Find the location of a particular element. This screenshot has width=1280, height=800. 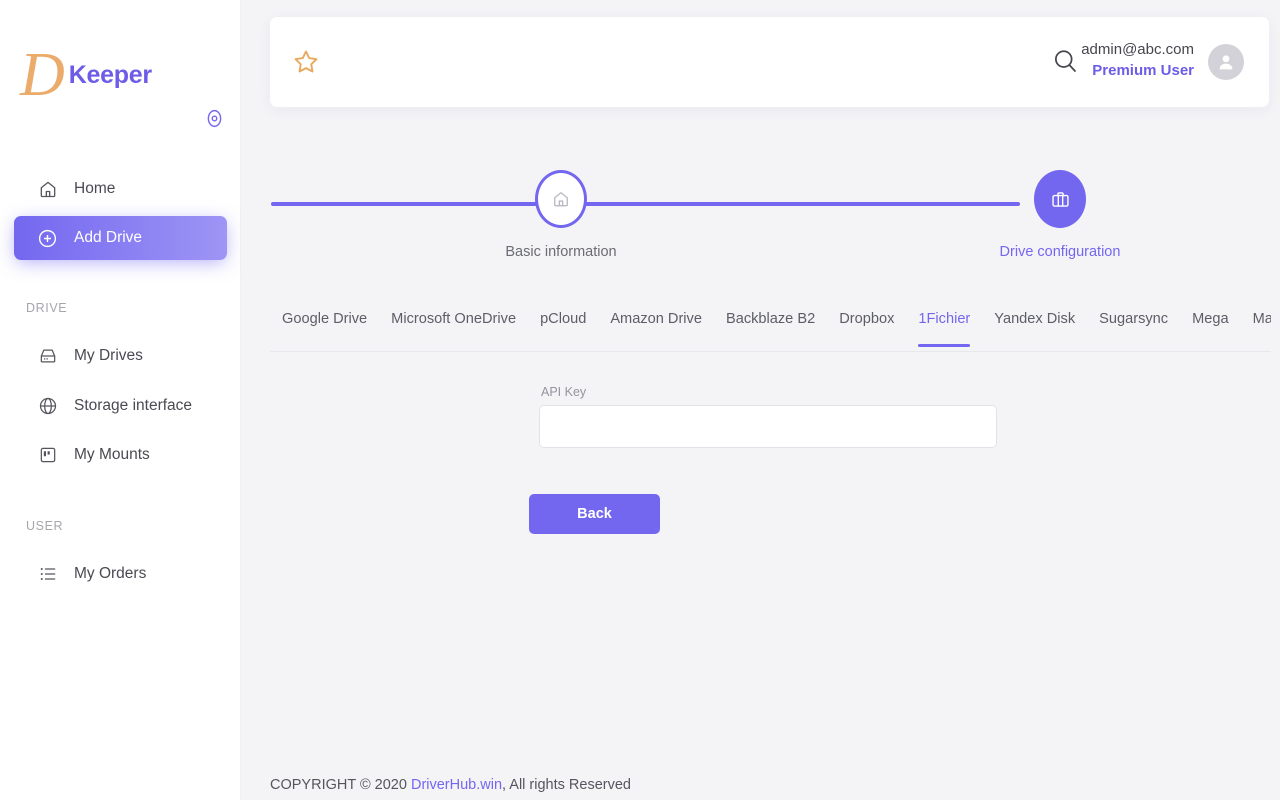

user-info: admin@abc.com Premium User is located at coordinates (1137, 60).